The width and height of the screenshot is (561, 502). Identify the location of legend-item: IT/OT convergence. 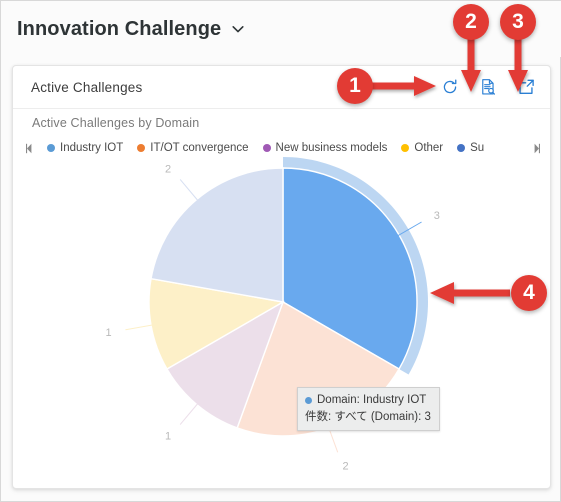
(193, 148).